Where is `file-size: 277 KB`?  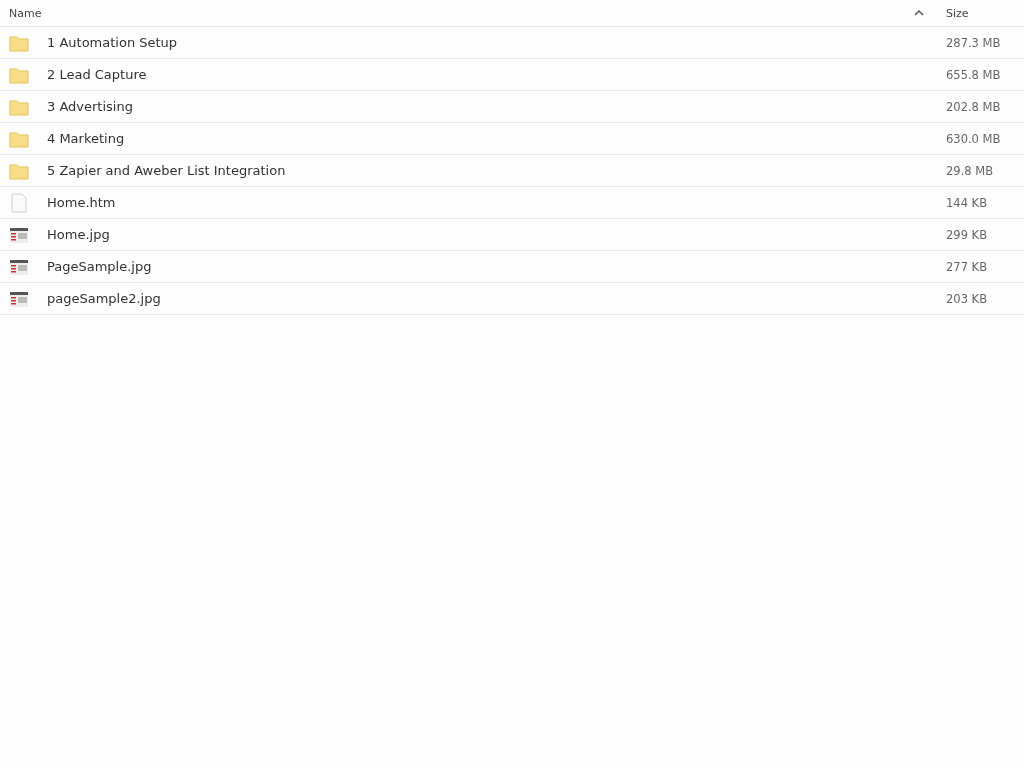 file-size: 277 KB is located at coordinates (967, 266).